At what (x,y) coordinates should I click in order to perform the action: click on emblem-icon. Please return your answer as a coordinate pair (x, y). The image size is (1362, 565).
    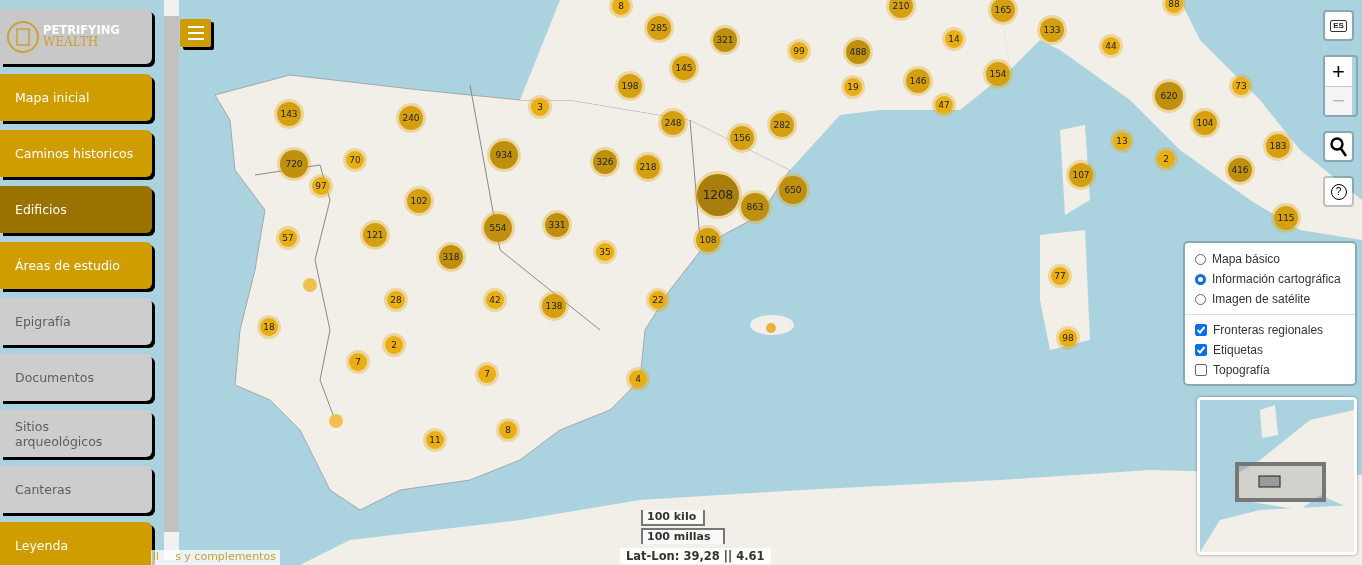
    Looking at the image, I should click on (23, 36).